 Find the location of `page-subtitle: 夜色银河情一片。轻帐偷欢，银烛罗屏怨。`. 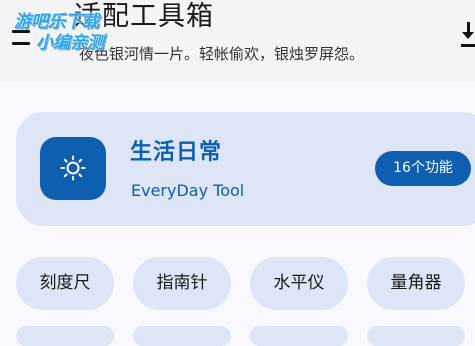

page-subtitle: 夜色银河情一片。轻帐偷欢，银烛罗屏怨。 is located at coordinates (222, 54).